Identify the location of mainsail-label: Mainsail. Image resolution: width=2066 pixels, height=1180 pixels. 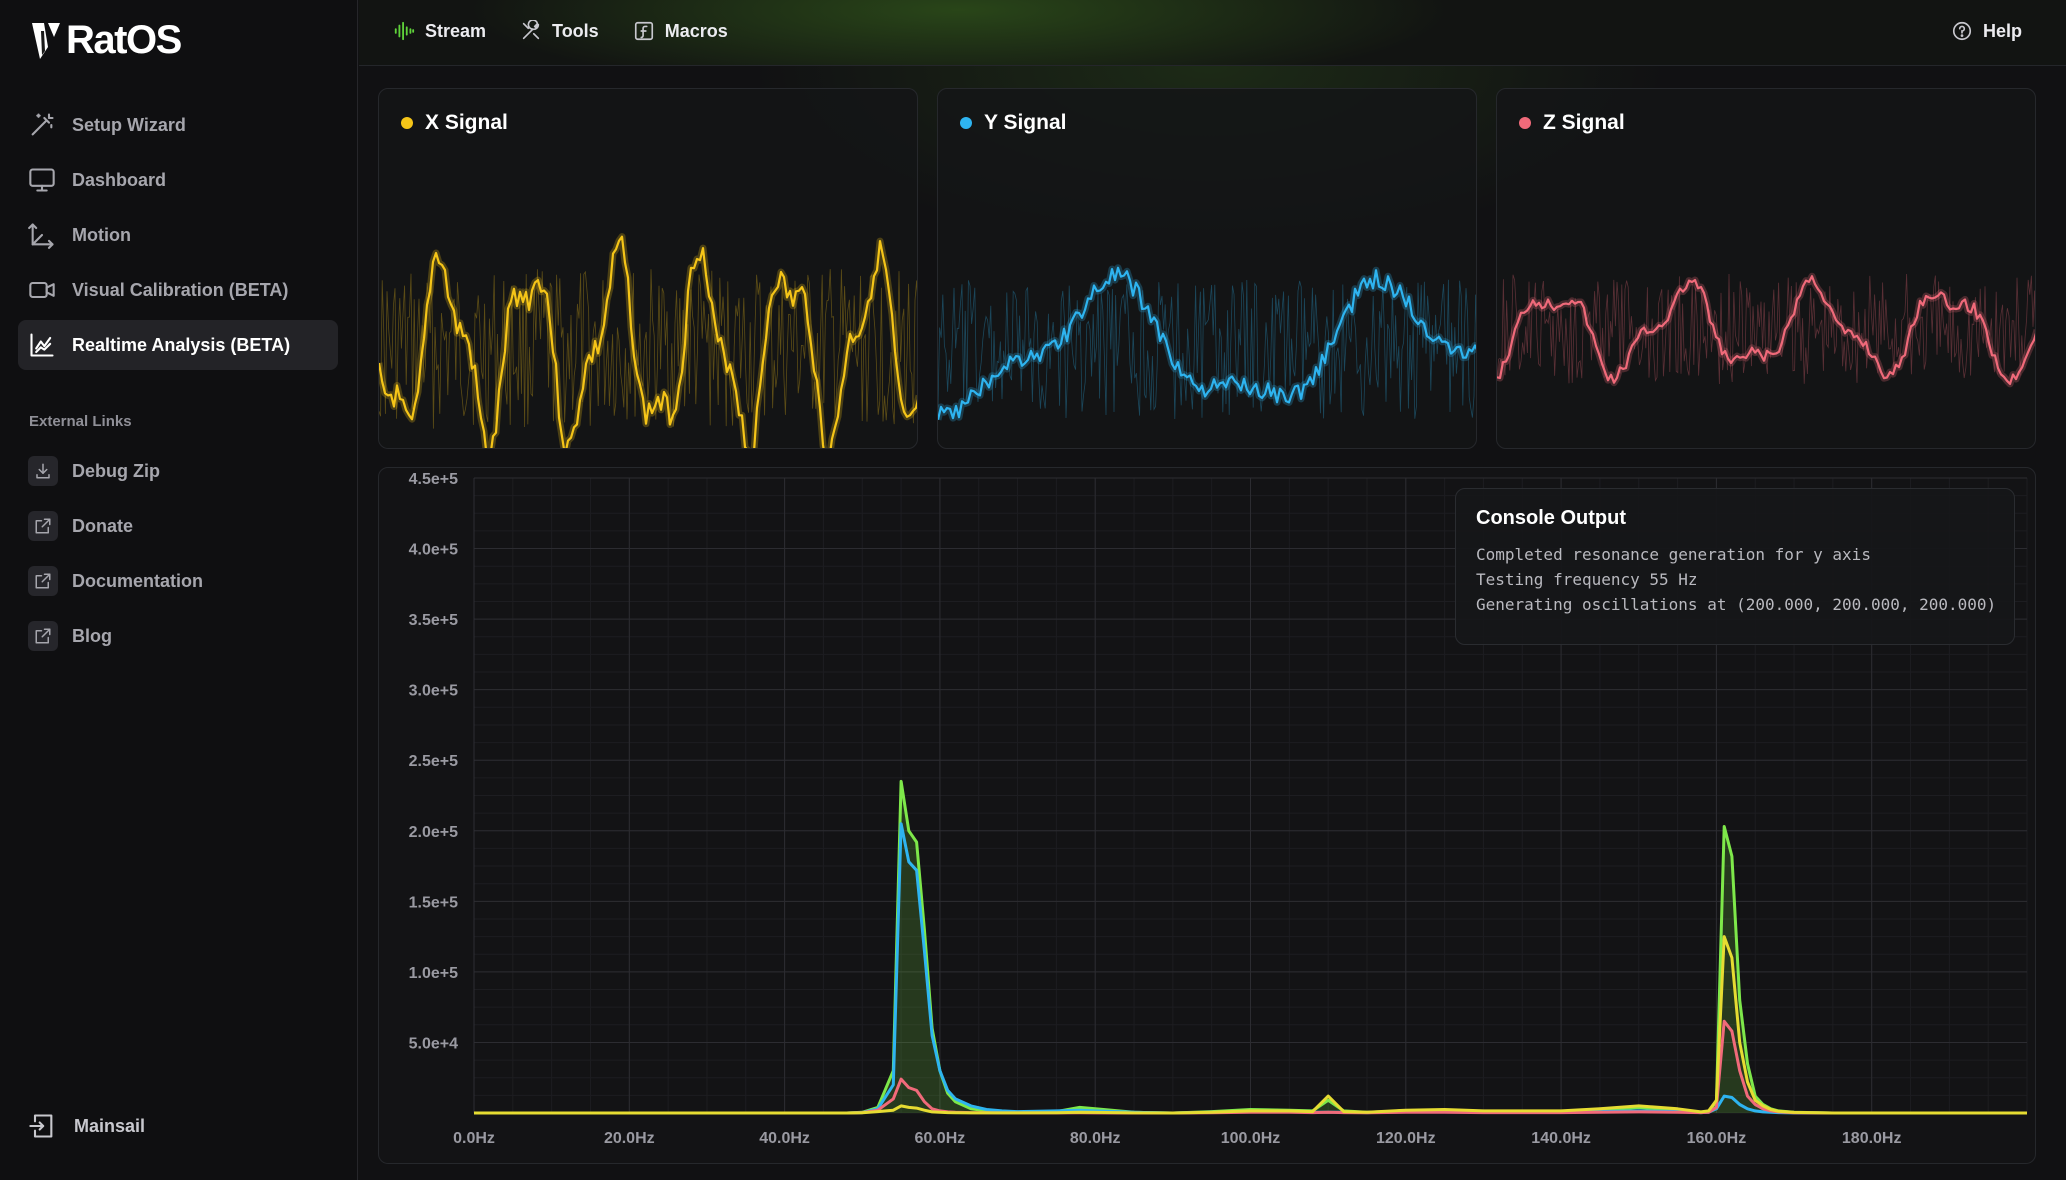
(110, 1125).